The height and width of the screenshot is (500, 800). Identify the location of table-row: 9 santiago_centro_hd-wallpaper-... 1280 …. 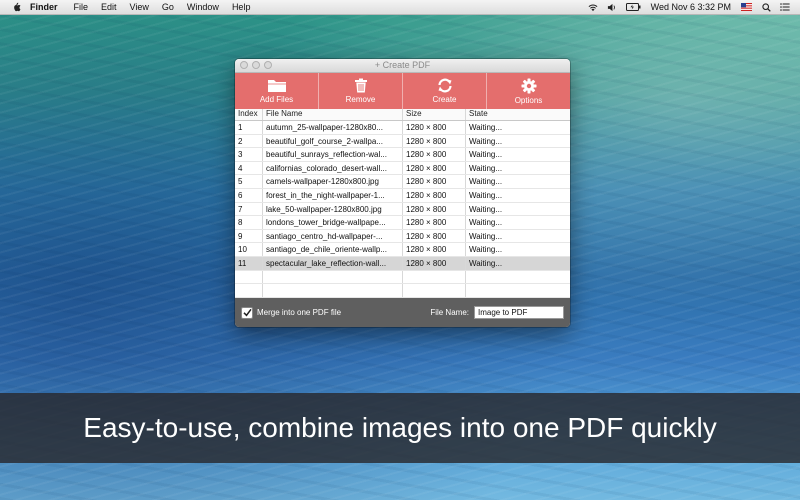
(402, 236).